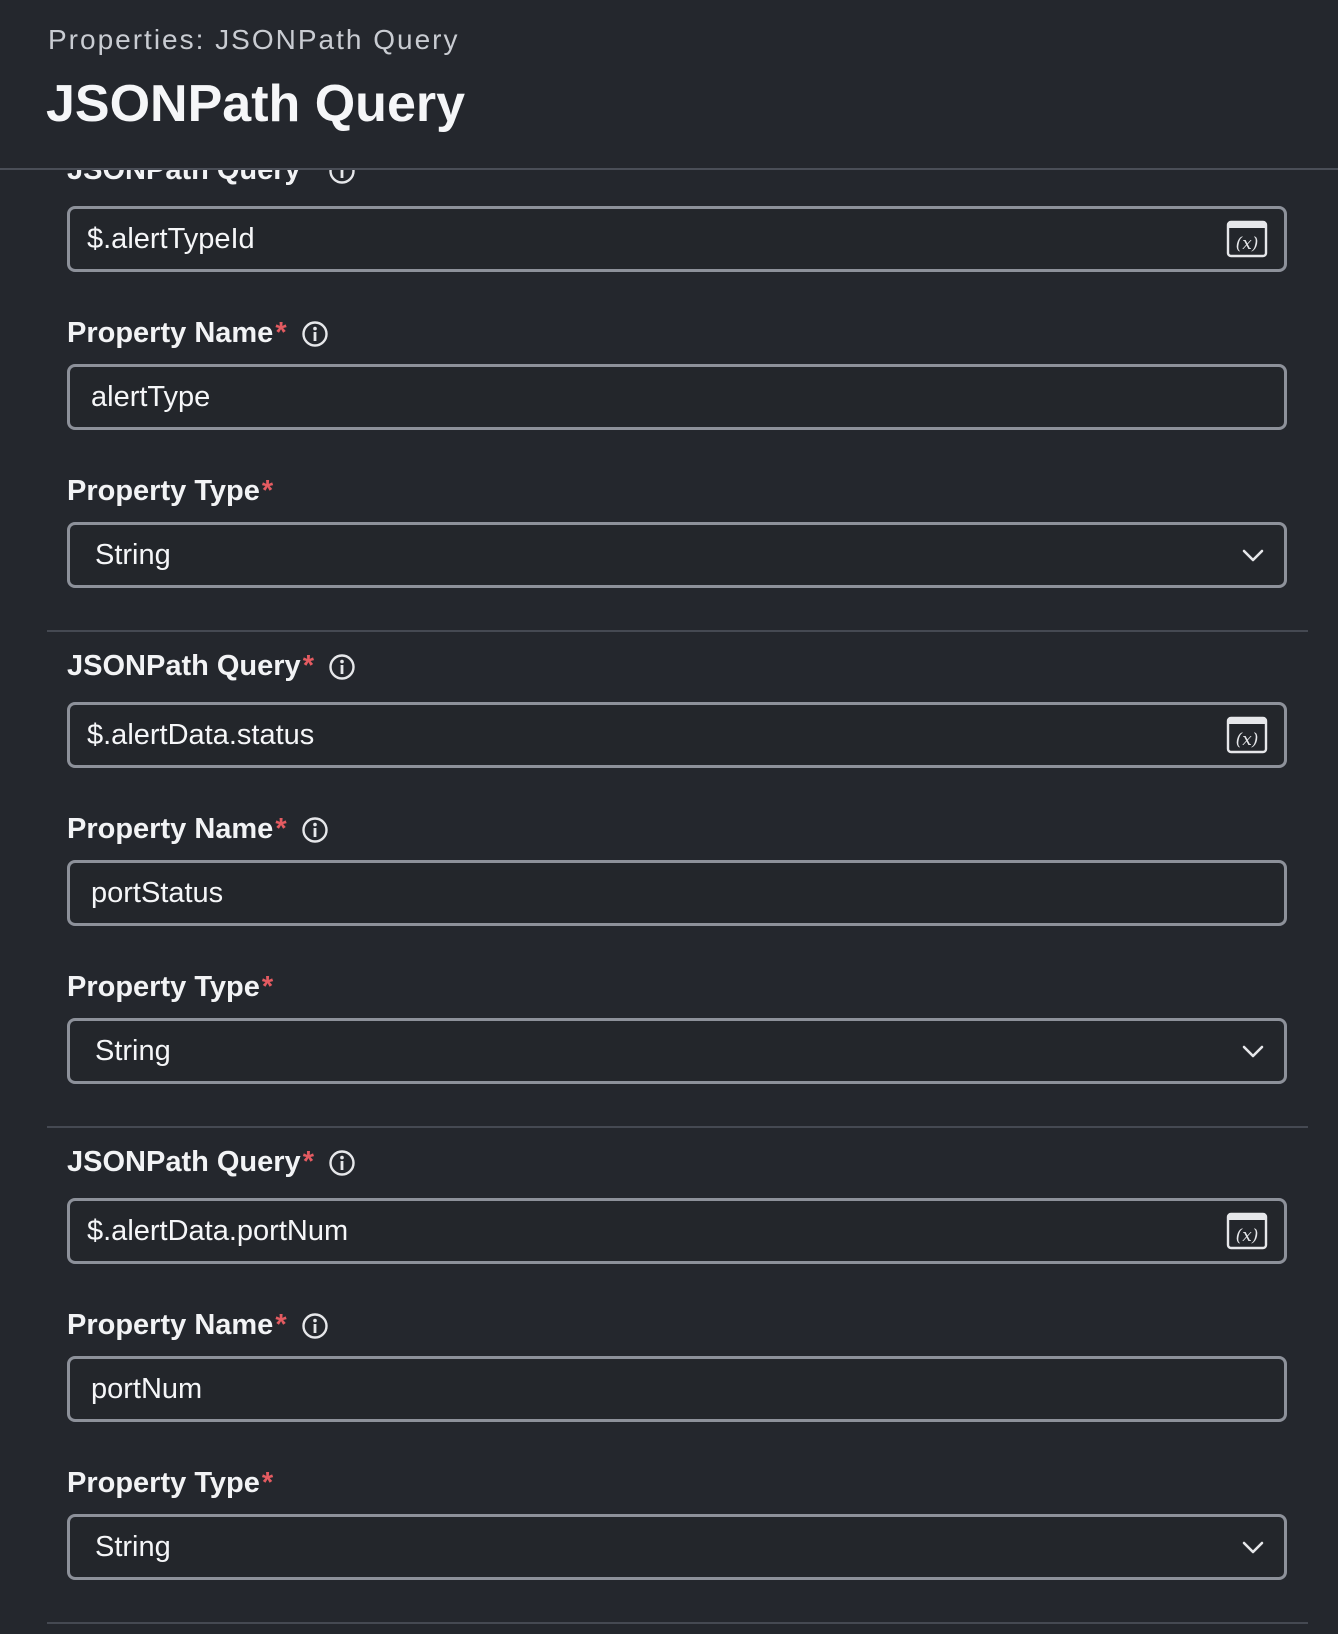 Image resolution: width=1338 pixels, height=1634 pixels. I want to click on jsonpath-query-value: $.alertData.status, so click(201, 734).